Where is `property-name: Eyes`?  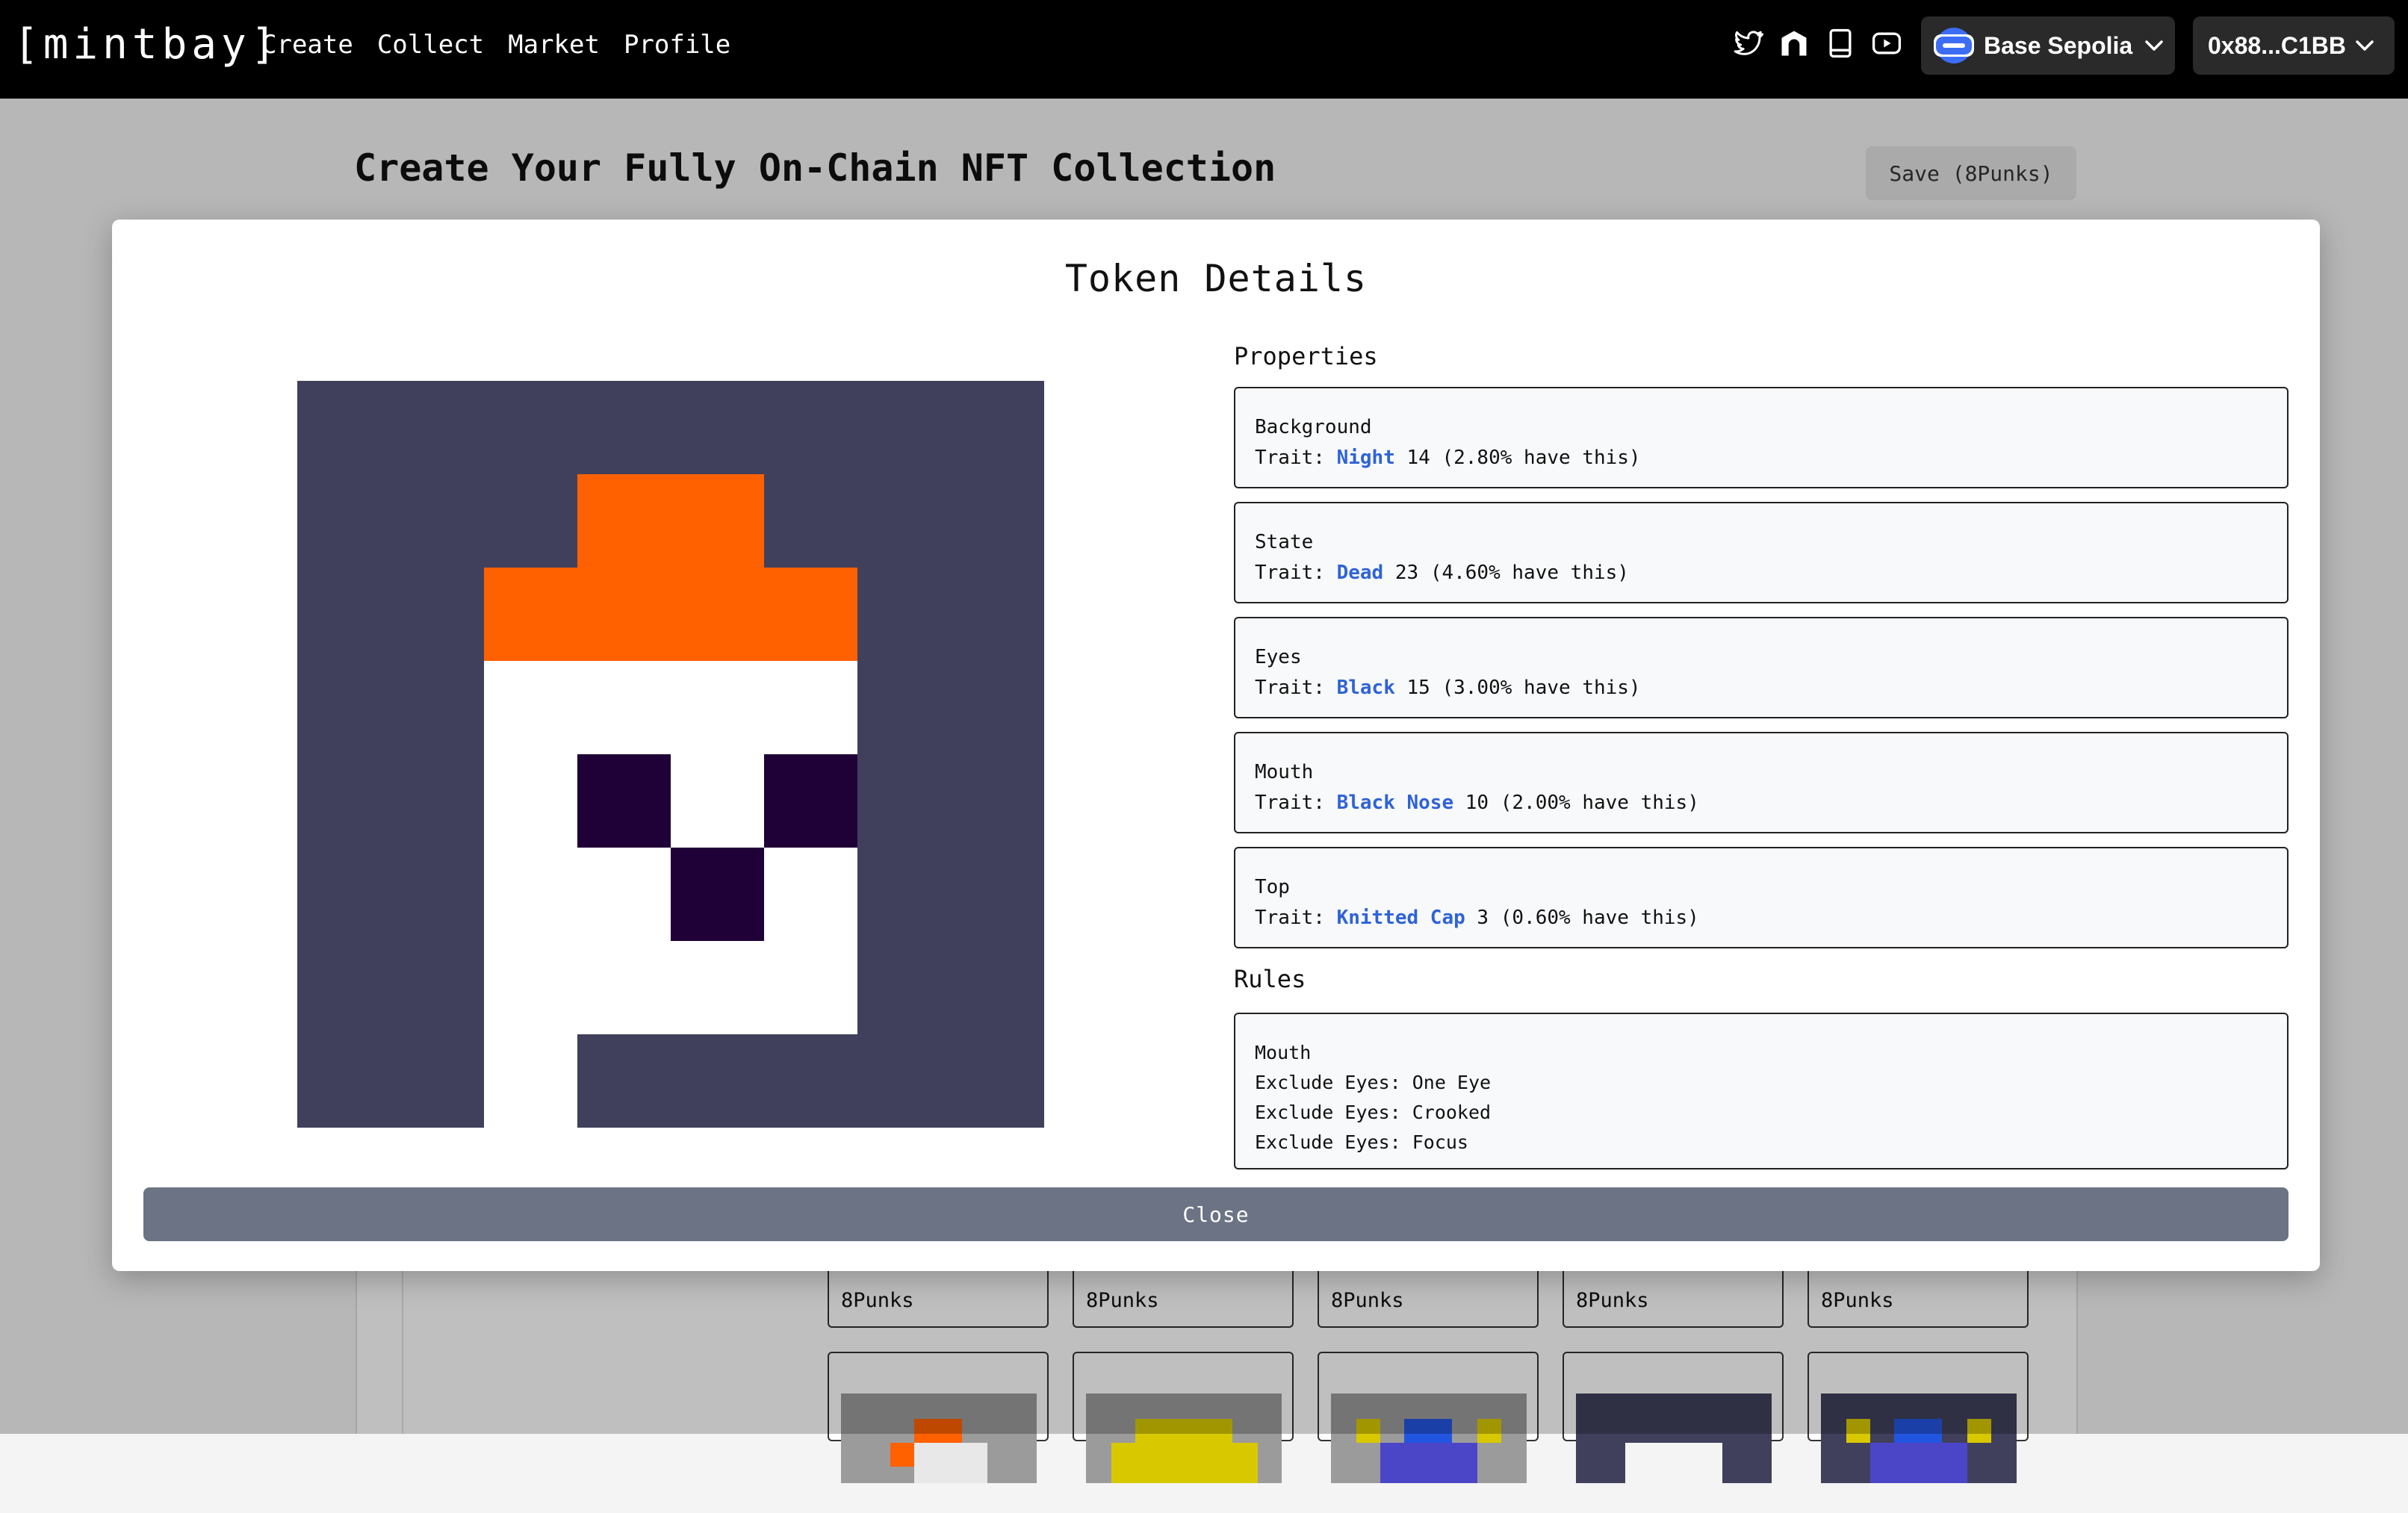 property-name: Eyes is located at coordinates (1278, 657).